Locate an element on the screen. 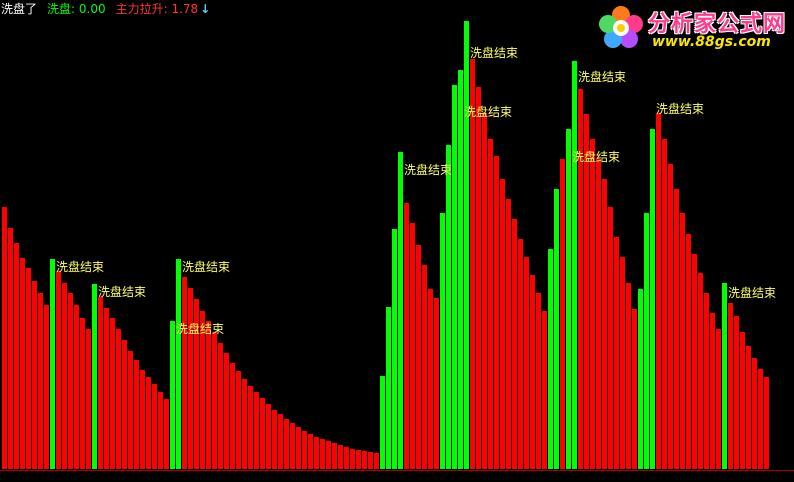 This screenshot has width=794, height=482. down-arrow-icon: ↓ is located at coordinates (205, 9).